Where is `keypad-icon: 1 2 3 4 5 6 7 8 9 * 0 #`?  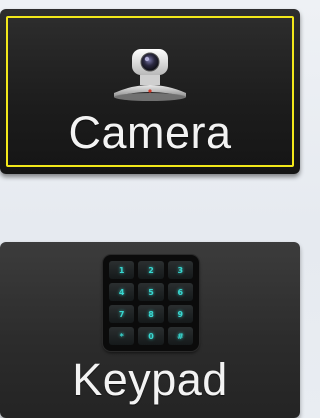
keypad-icon: 1 2 3 4 5 6 7 8 9 * 0 # is located at coordinates (151, 303).